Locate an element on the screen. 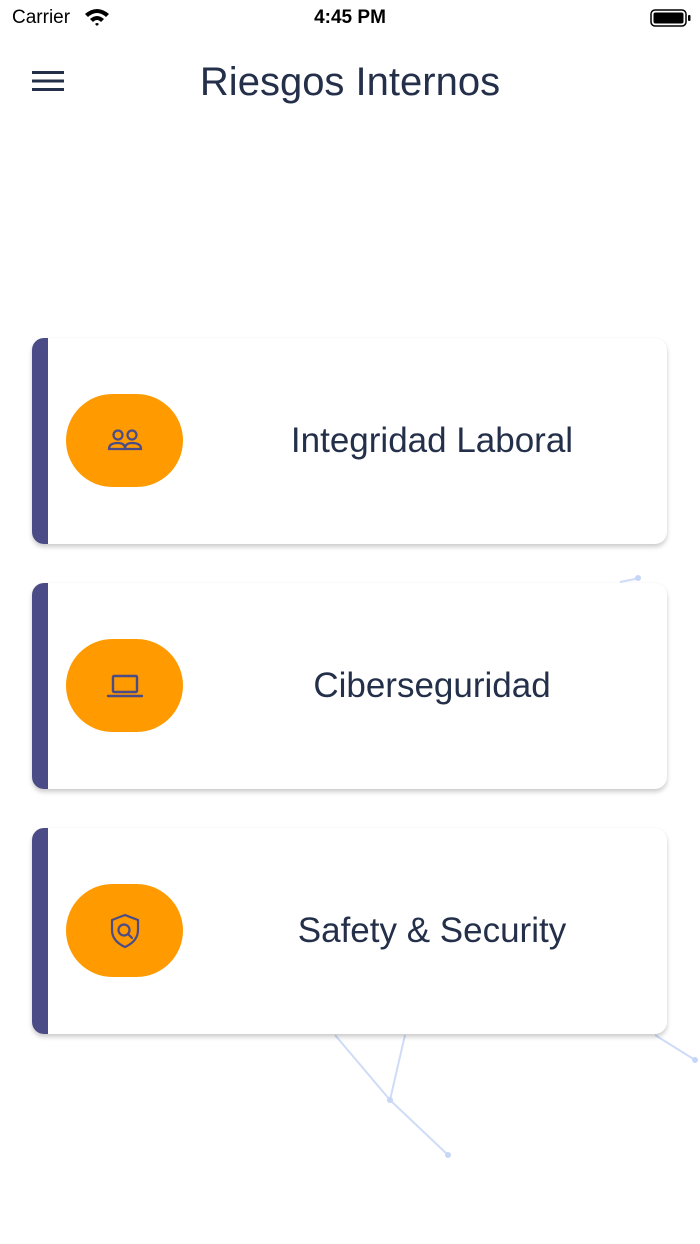 This screenshot has width=700, height=1244. shield-search-icon is located at coordinates (124, 930).